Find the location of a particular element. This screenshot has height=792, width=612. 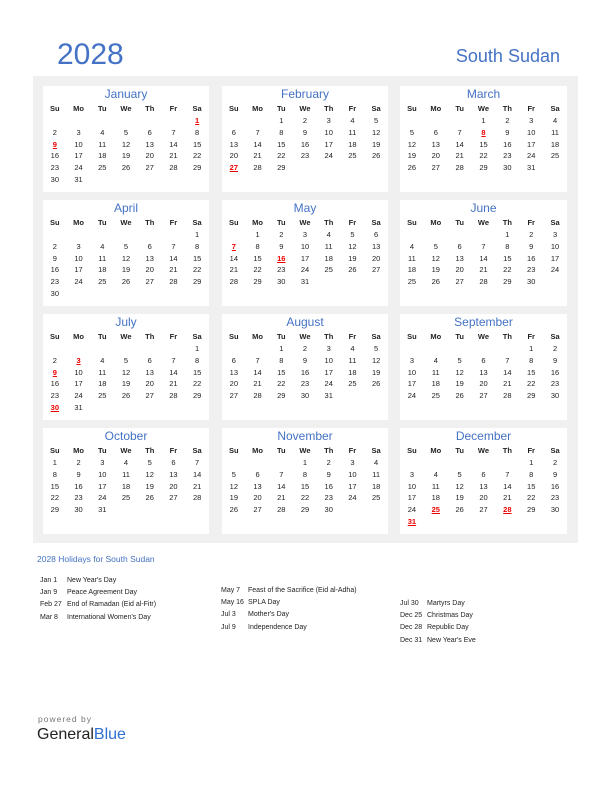

holiday-row: Jan 9 Peace Agreement Day is located at coordinates (98, 593).